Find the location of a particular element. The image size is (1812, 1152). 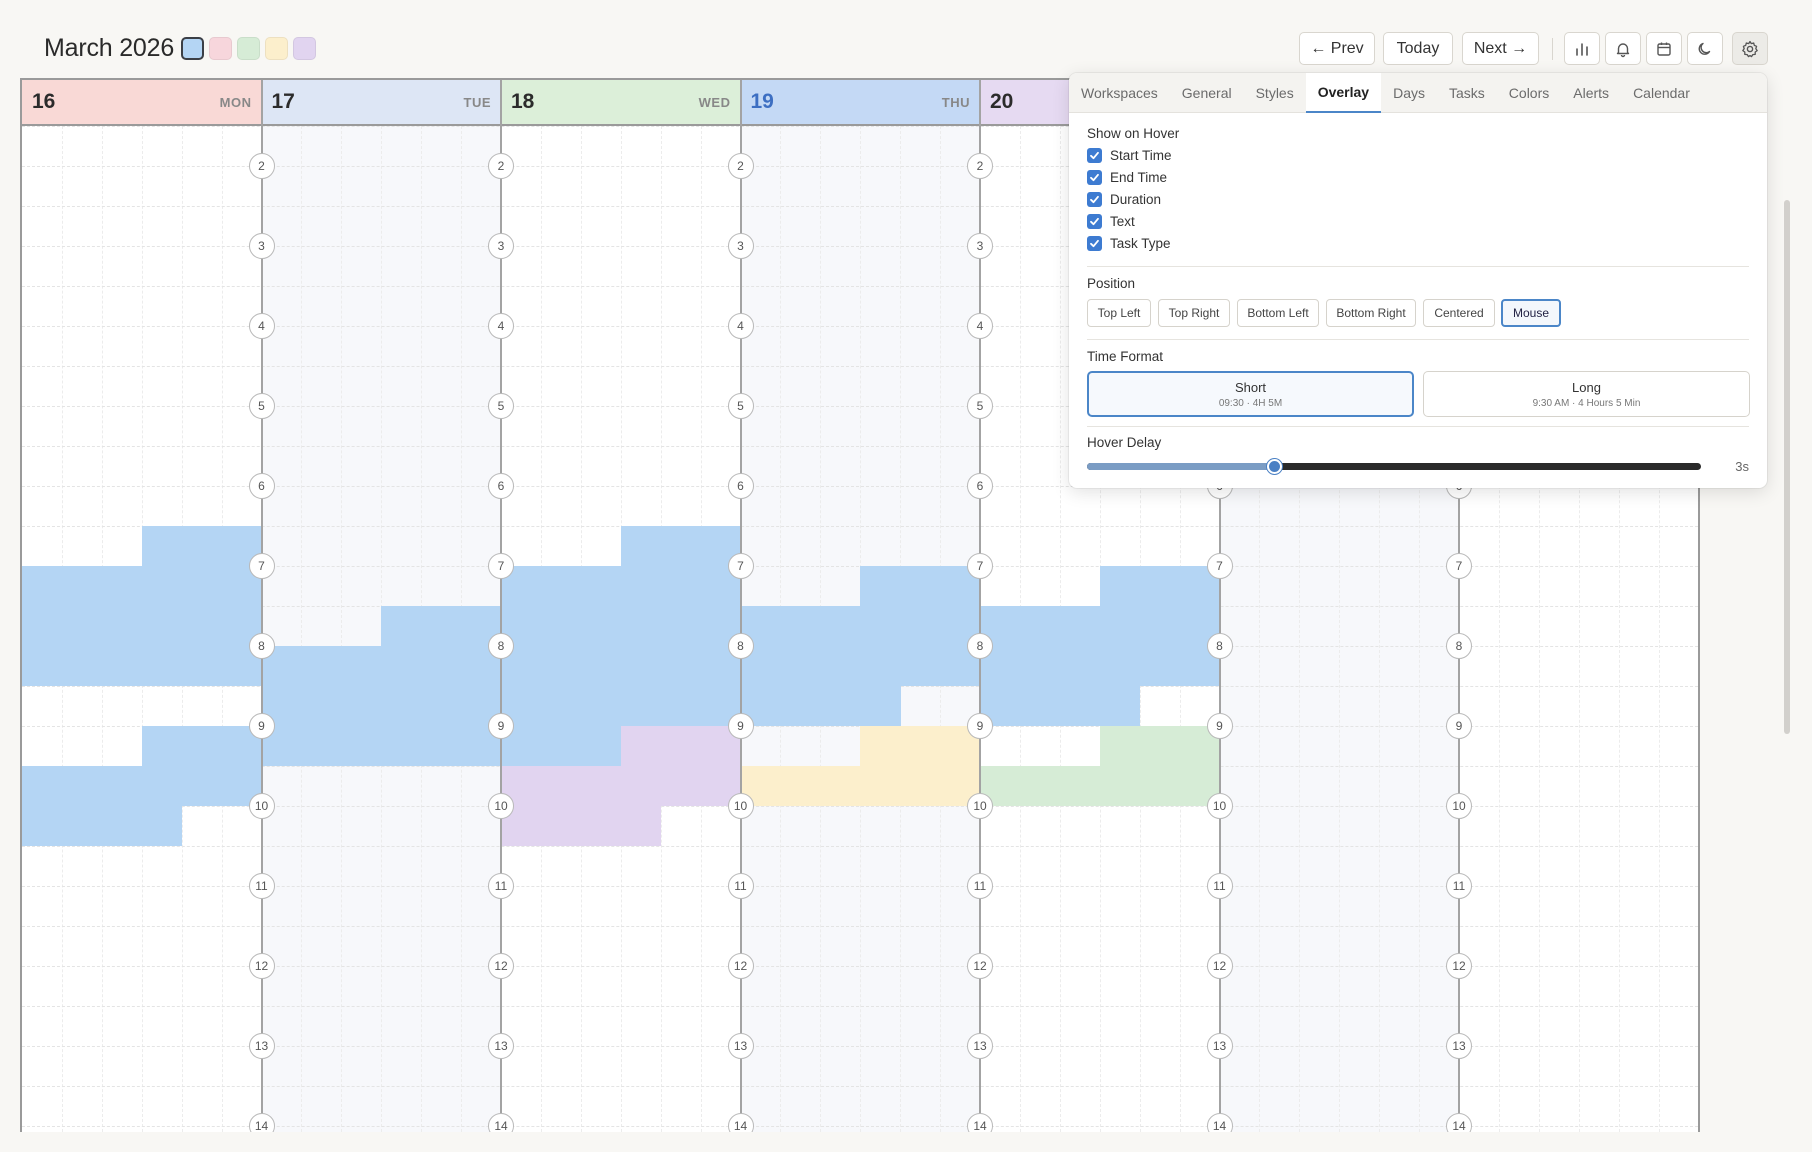

tab-overlay: Overlay is located at coordinates (1343, 93).